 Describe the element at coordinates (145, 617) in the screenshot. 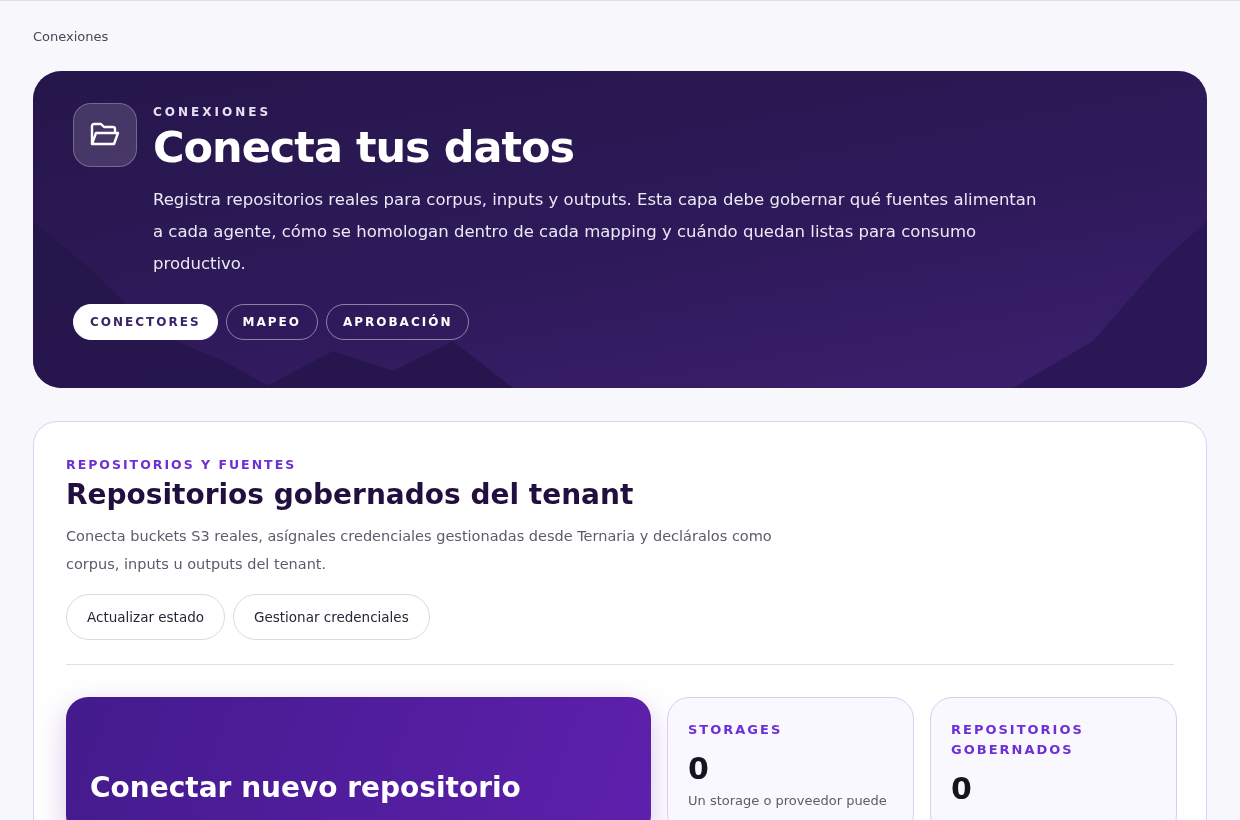

I see `action-button: Actualizar estado` at that location.